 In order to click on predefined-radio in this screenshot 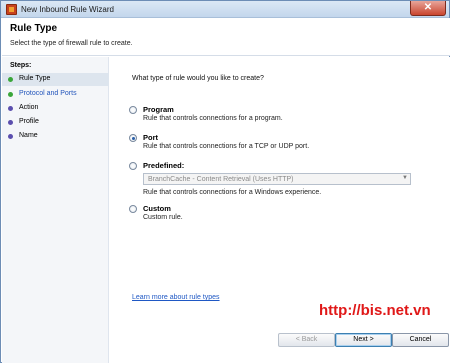, I will do `click(133, 166)`.